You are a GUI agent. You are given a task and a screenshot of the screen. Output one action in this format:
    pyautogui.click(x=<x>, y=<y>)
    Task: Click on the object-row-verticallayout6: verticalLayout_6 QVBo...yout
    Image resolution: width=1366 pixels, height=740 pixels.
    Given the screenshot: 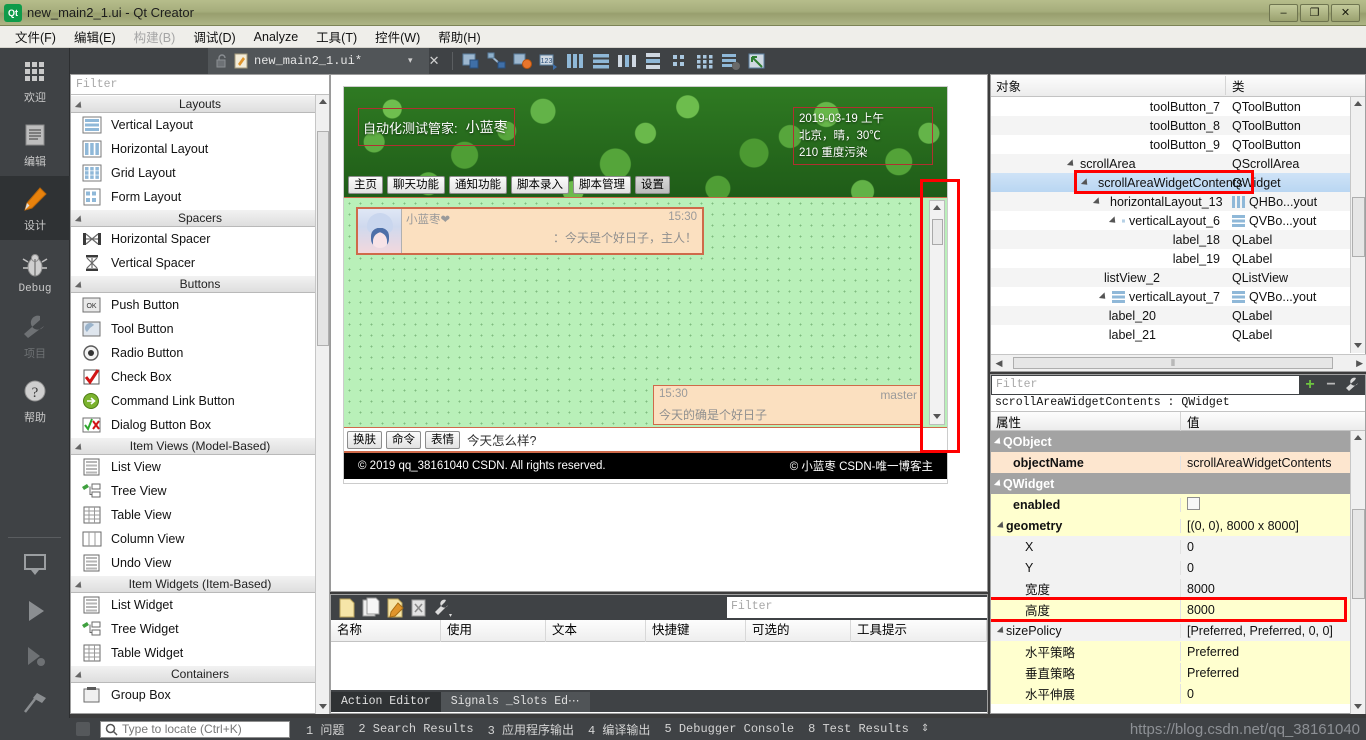 What is the action you would take?
    pyautogui.click(x=1178, y=220)
    